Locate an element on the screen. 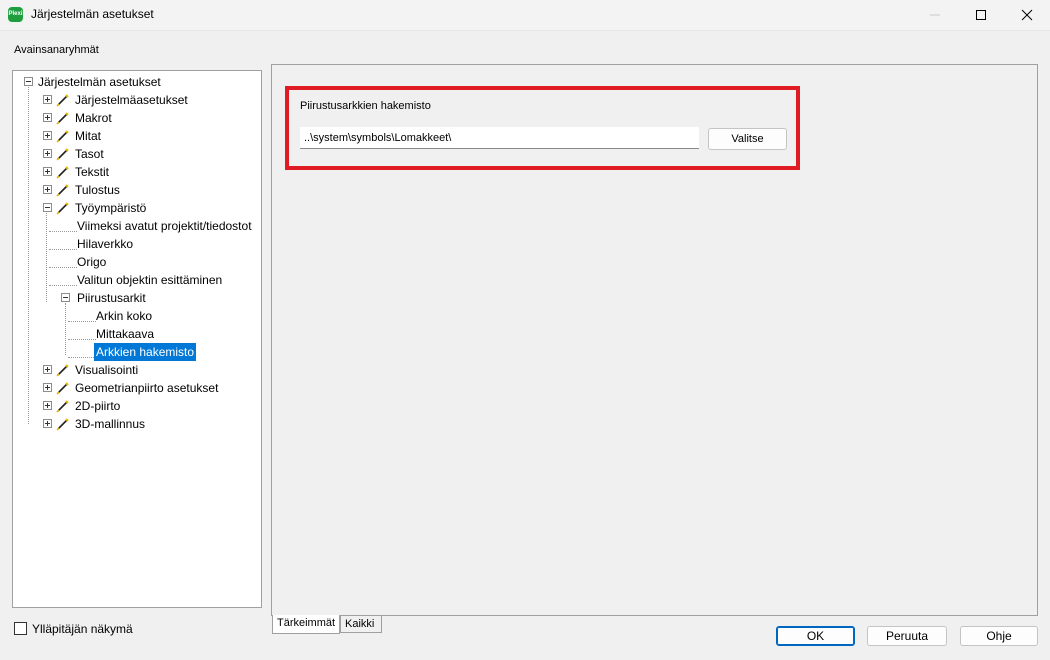  tree-node-label: Tulostus is located at coordinates (97, 190).